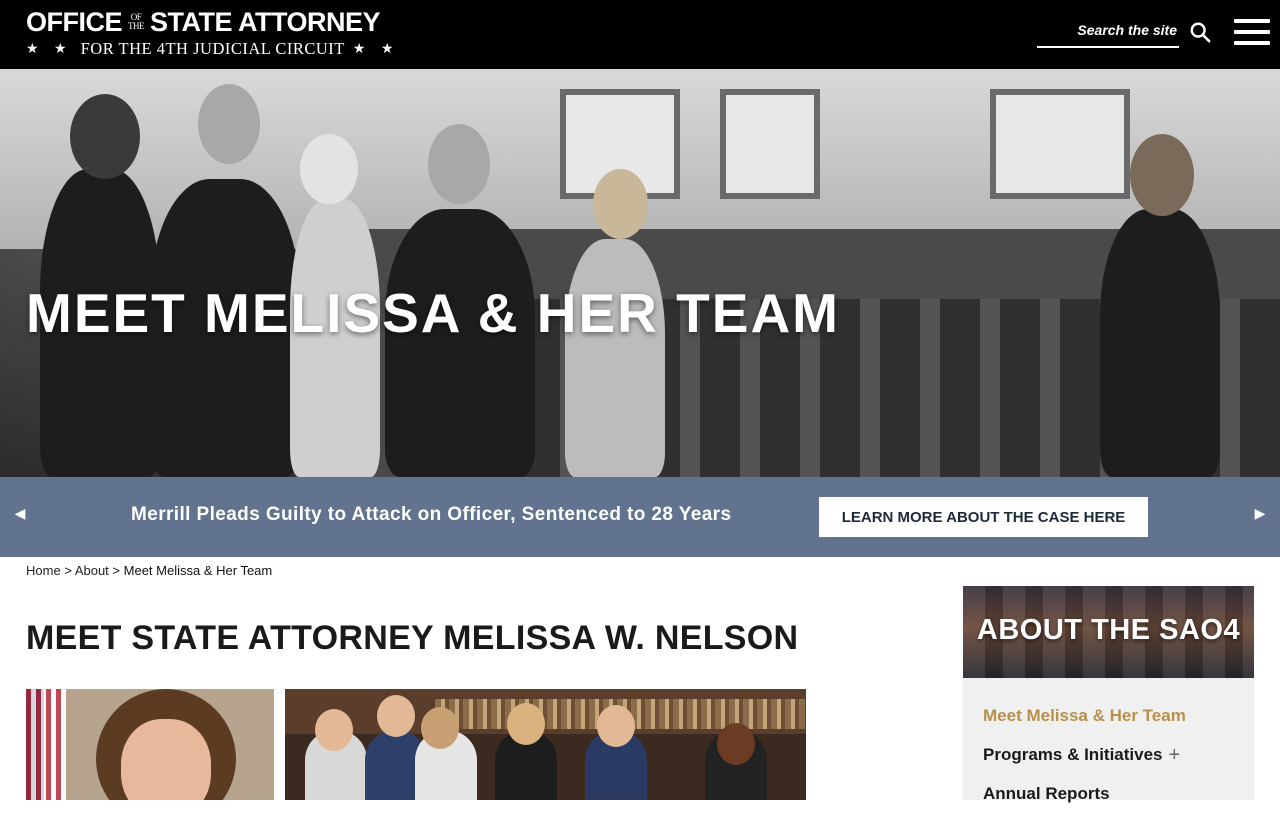  I want to click on expand-plus-icon: +, so click(1175, 755).